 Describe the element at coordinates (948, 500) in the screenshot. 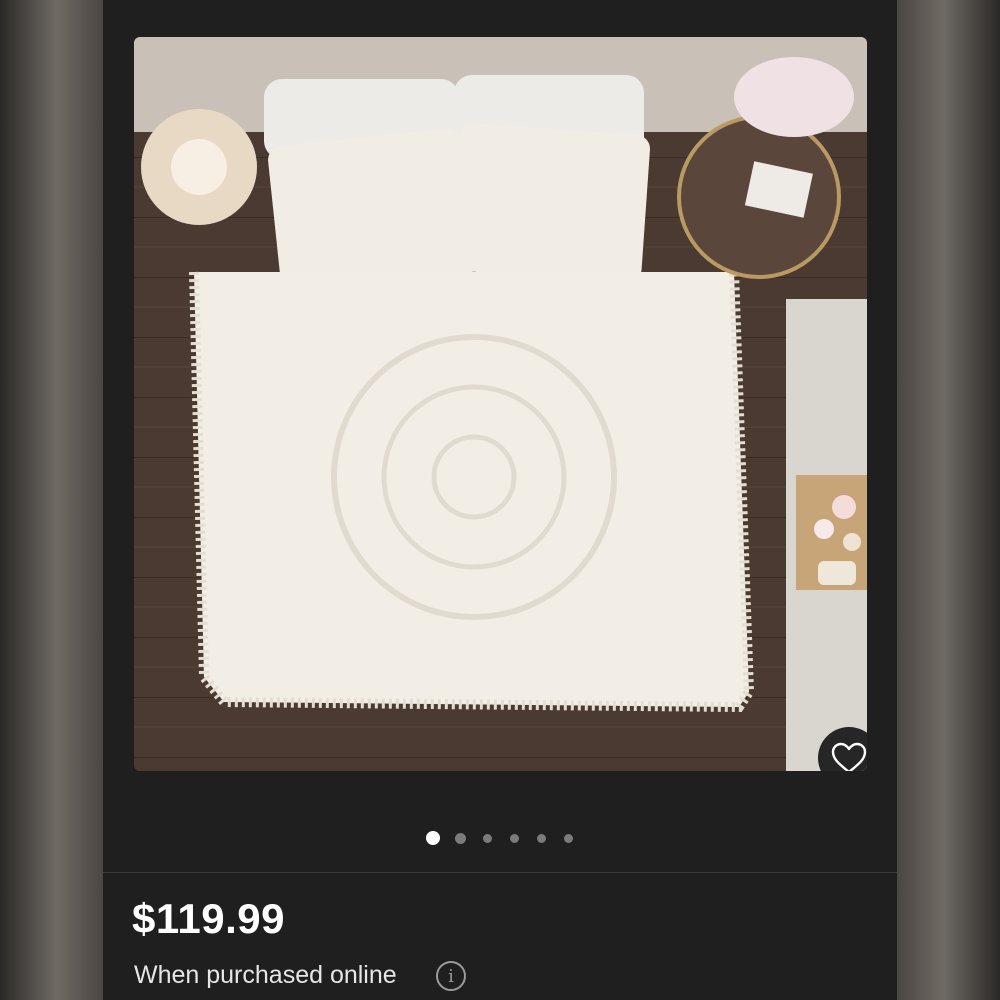

I see `background-blur-right` at that location.